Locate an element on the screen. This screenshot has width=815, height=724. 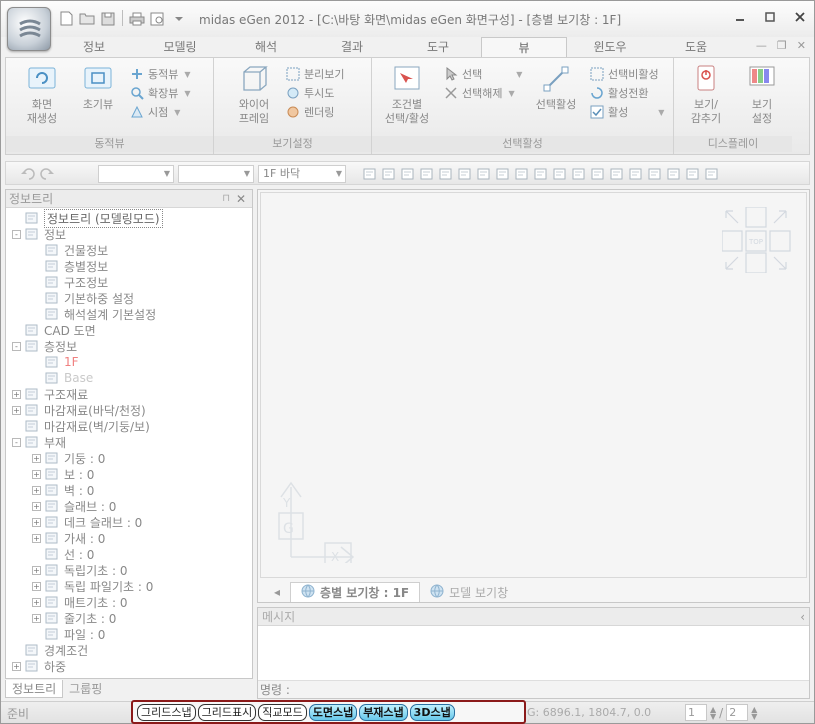
ribbon-tab: 모델링 is located at coordinates (180, 47).